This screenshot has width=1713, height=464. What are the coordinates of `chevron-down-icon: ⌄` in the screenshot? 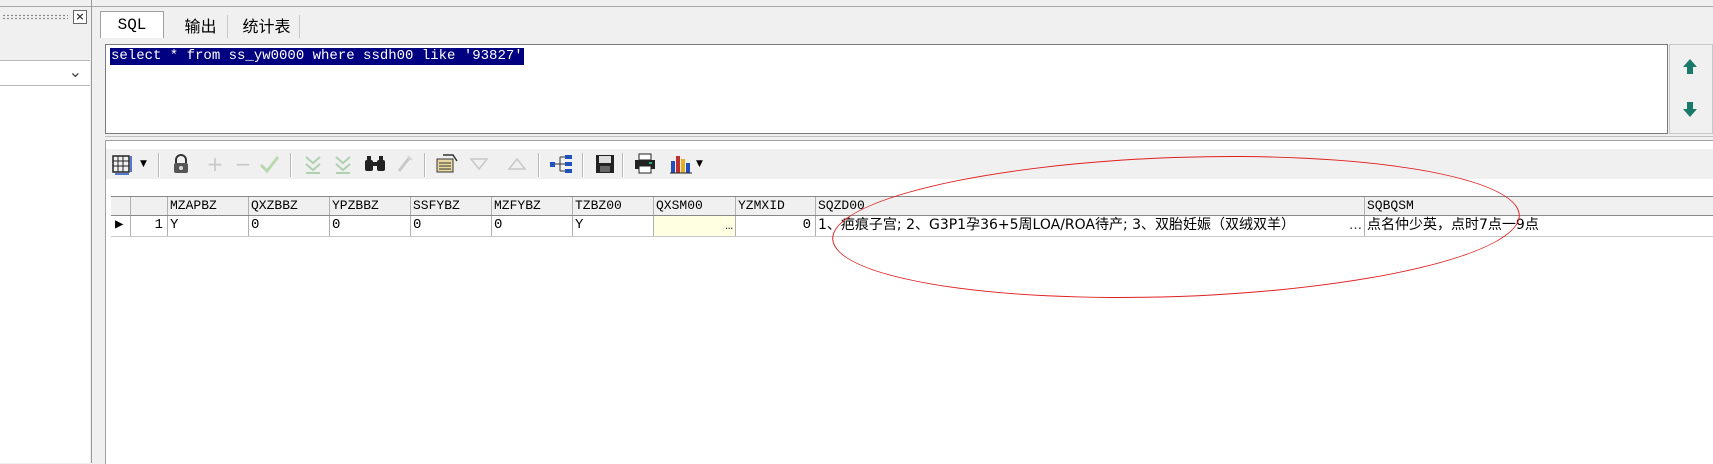 It's located at (75, 71).